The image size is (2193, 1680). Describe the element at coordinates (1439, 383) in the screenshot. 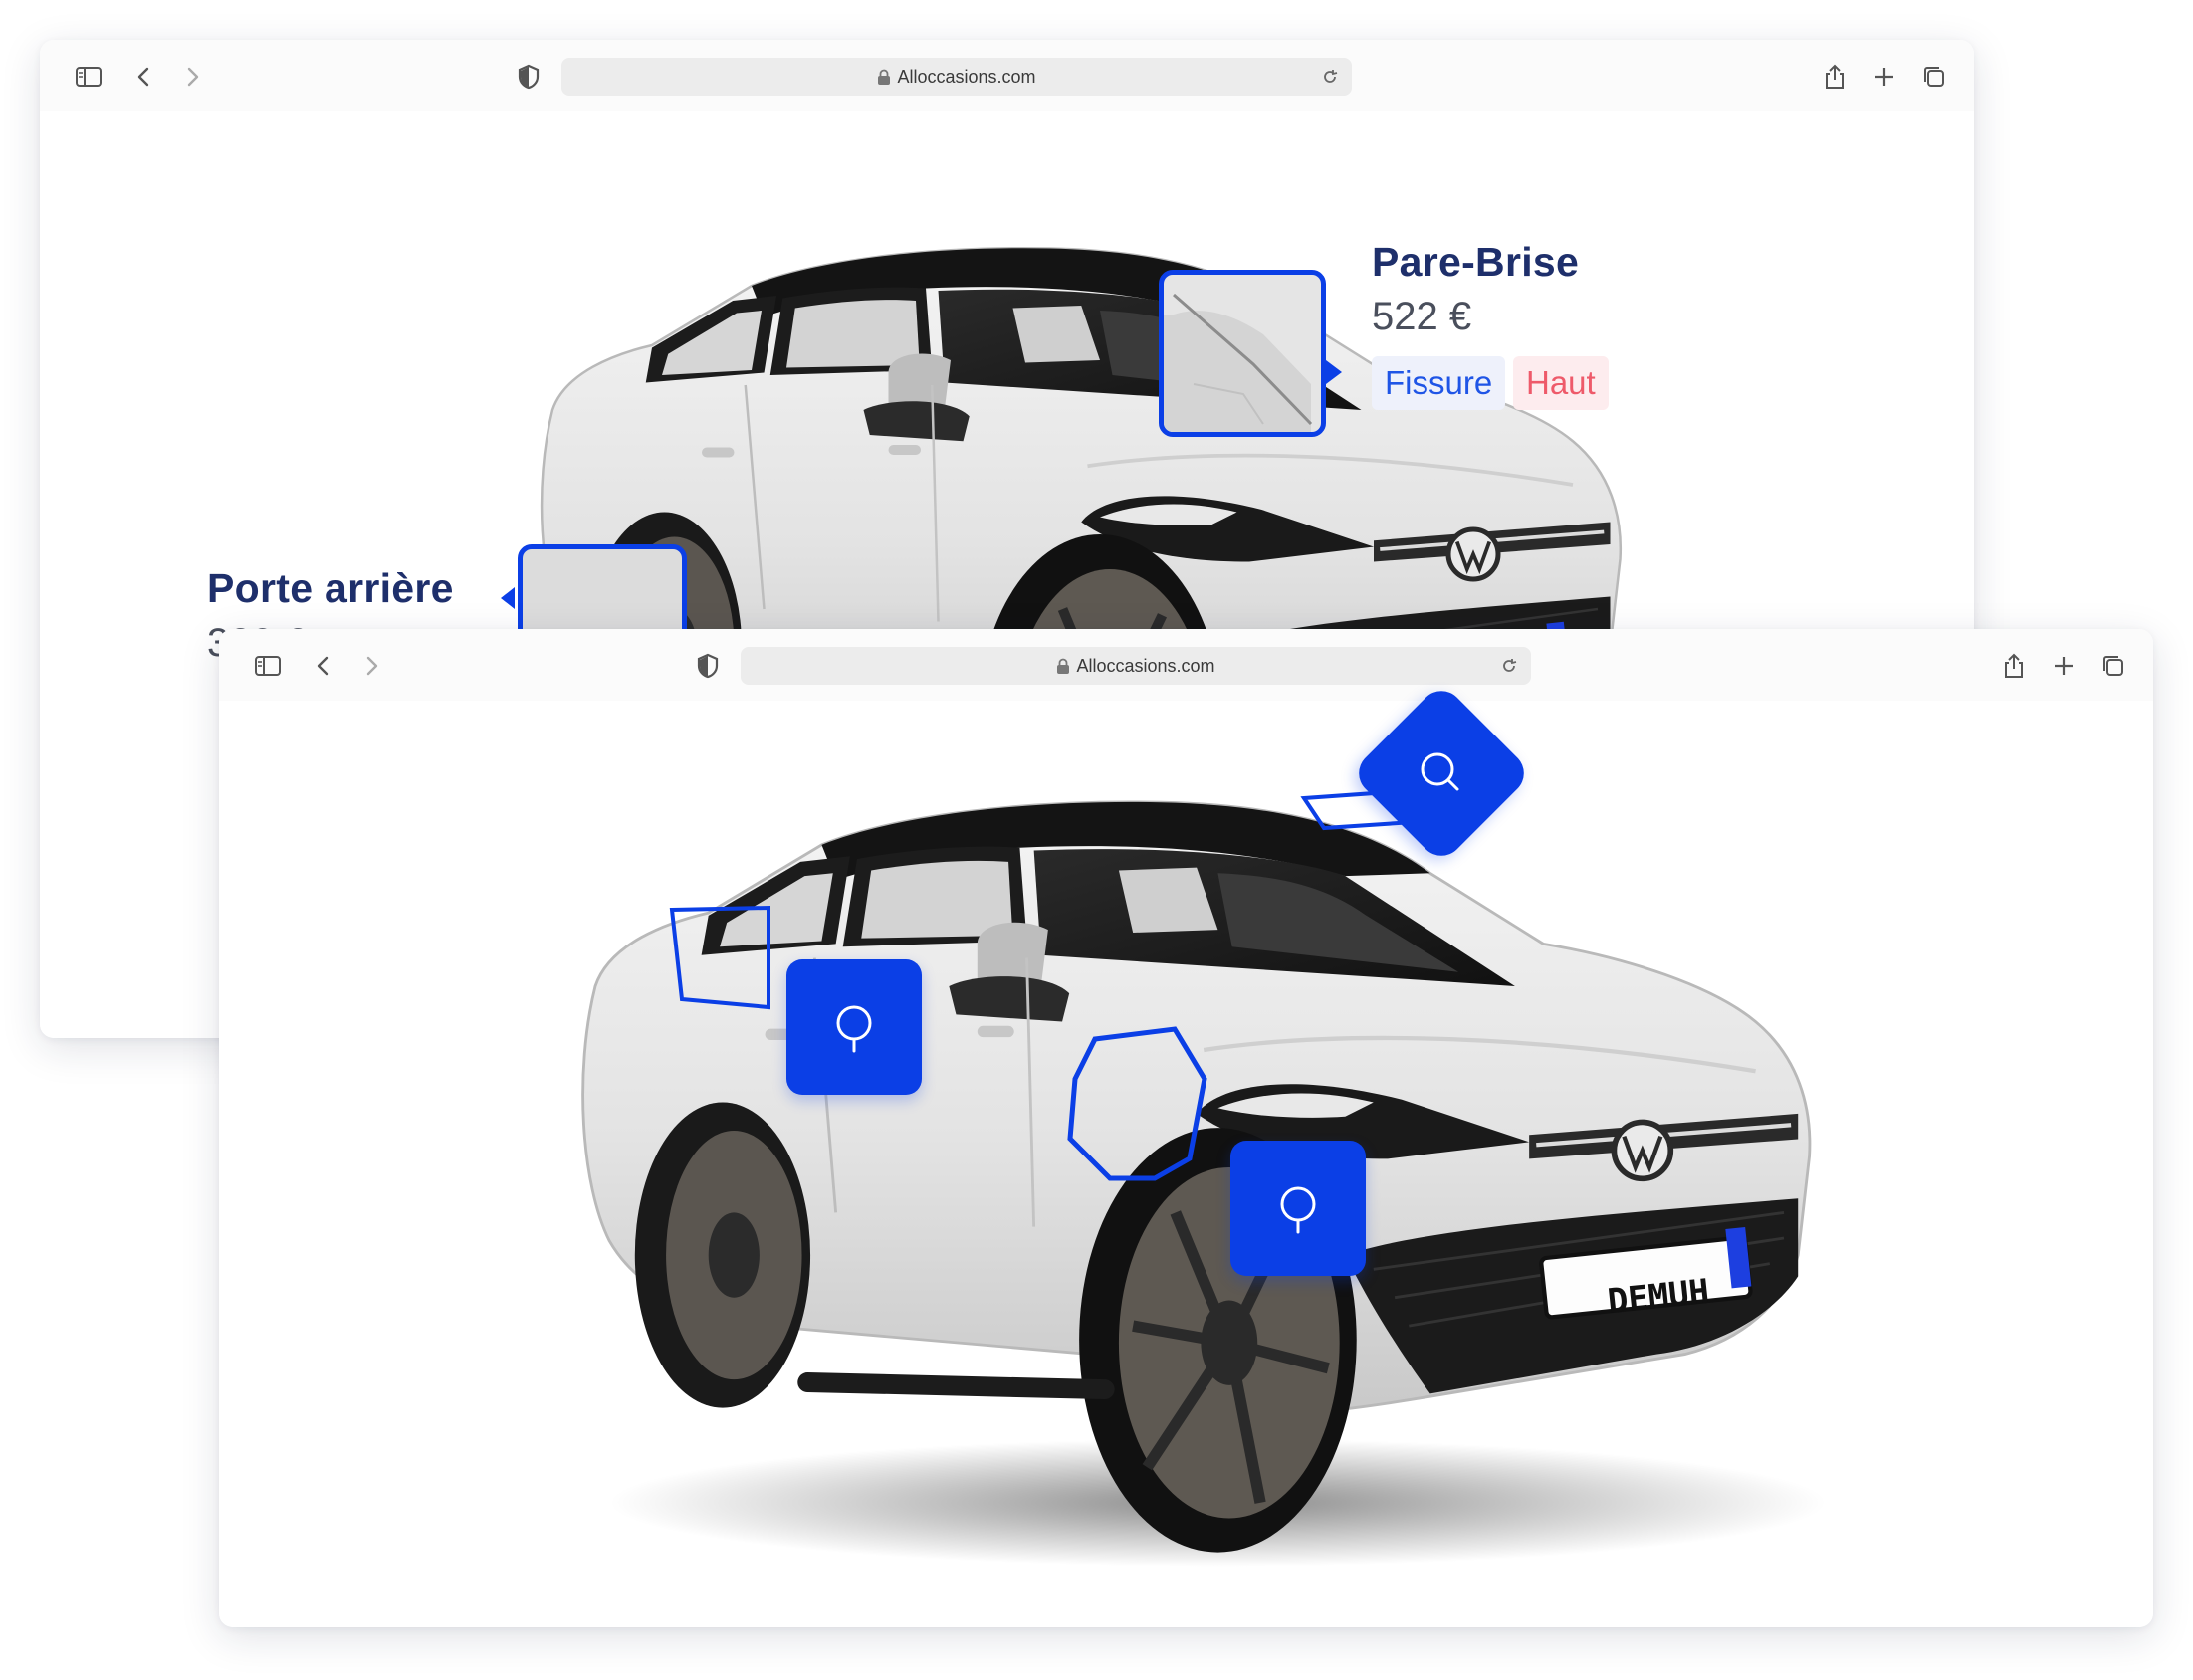

I see `tag-fissure: Fissure` at that location.